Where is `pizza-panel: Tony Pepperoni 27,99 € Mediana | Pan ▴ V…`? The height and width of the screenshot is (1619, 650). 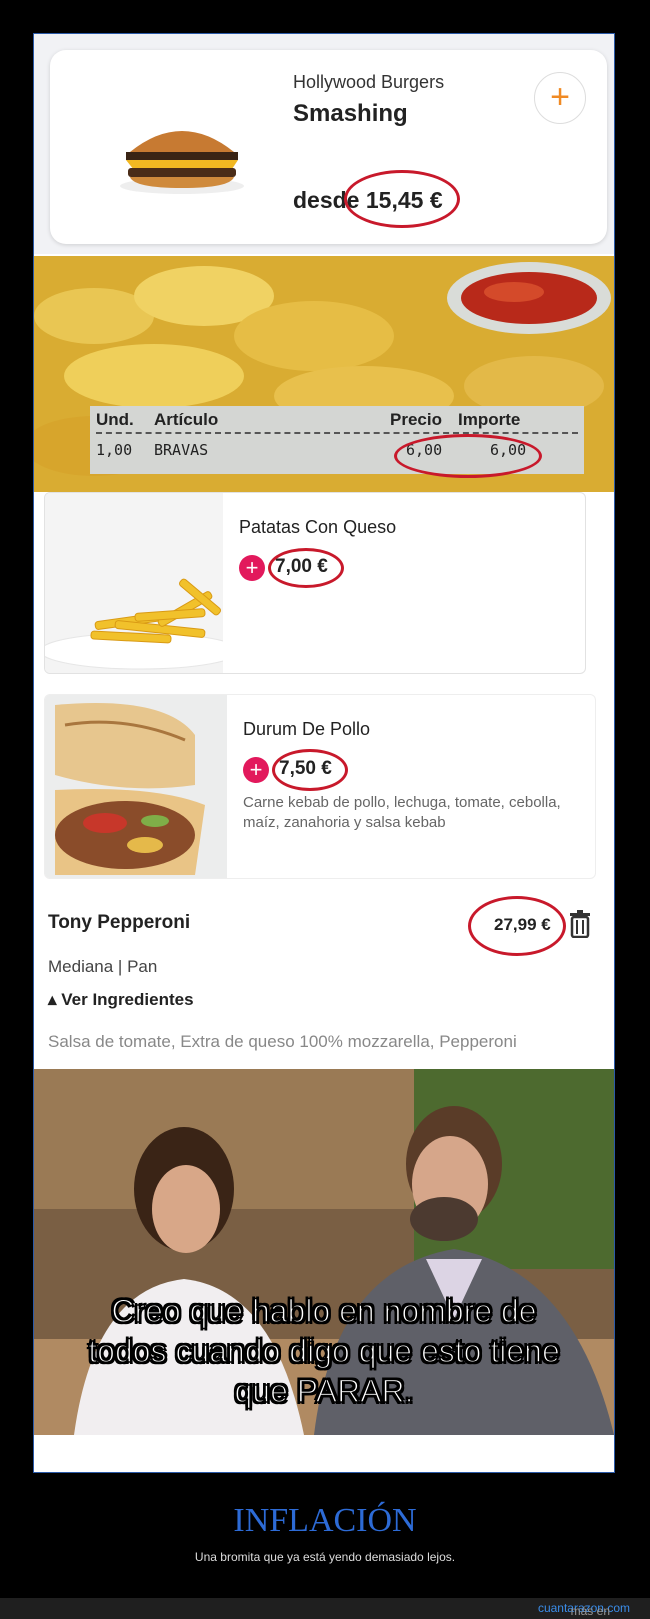
pizza-panel: Tony Pepperoni 27,99 € Mediana | Pan ▴ V… is located at coordinates (324, 974).